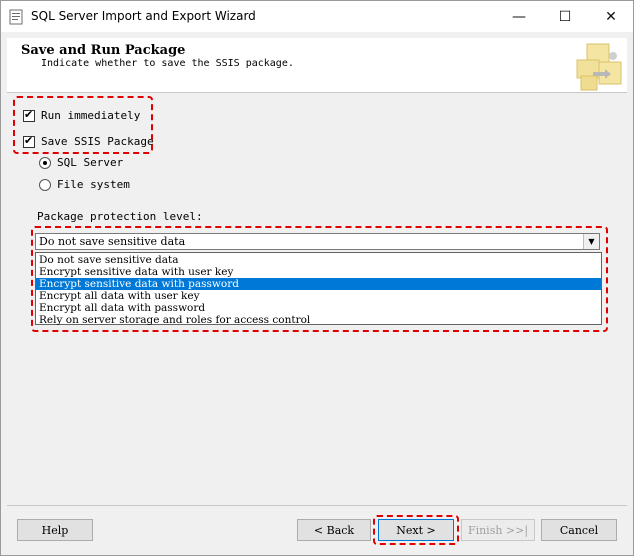 Image resolution: width=634 pixels, height=556 pixels. I want to click on radio-sql-server: SQL Server, so click(81, 162).